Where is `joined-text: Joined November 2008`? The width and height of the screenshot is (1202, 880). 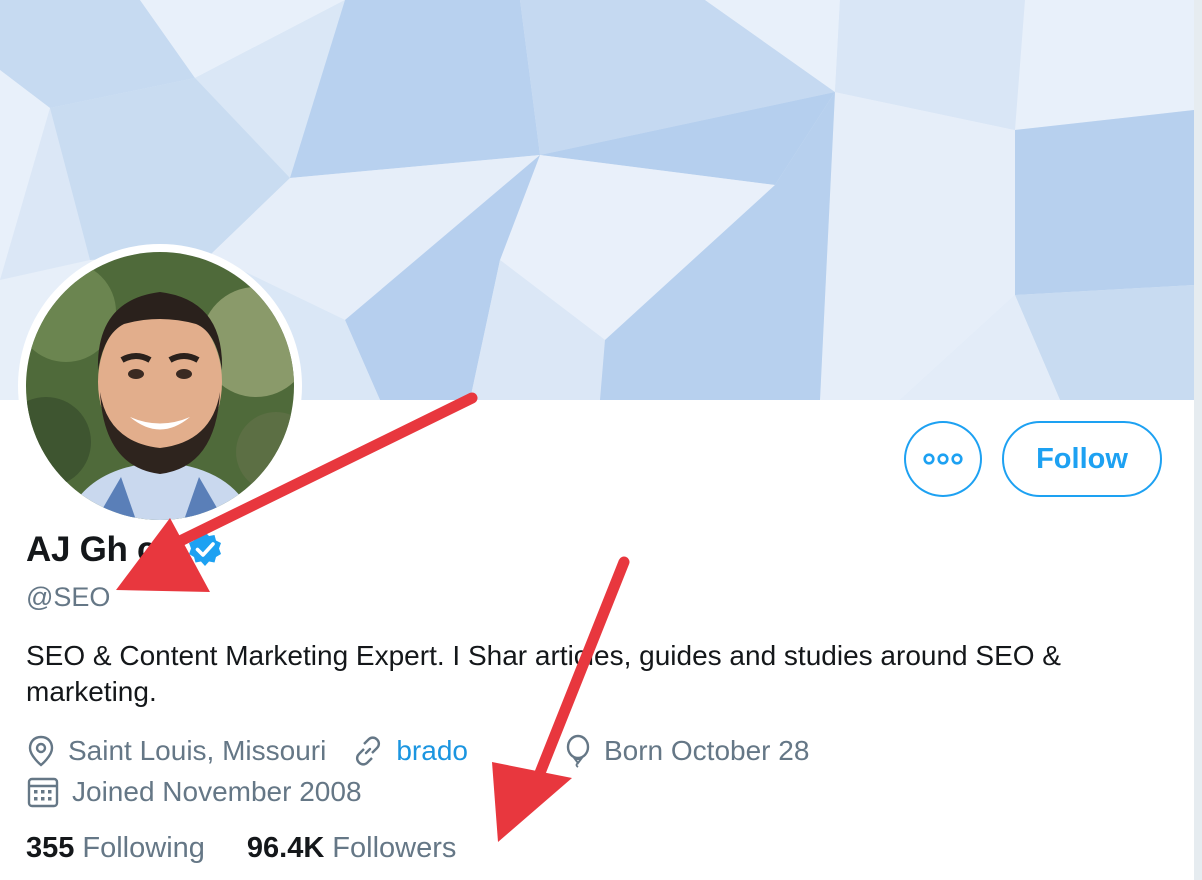
joined-text: Joined November 2008 is located at coordinates (217, 791).